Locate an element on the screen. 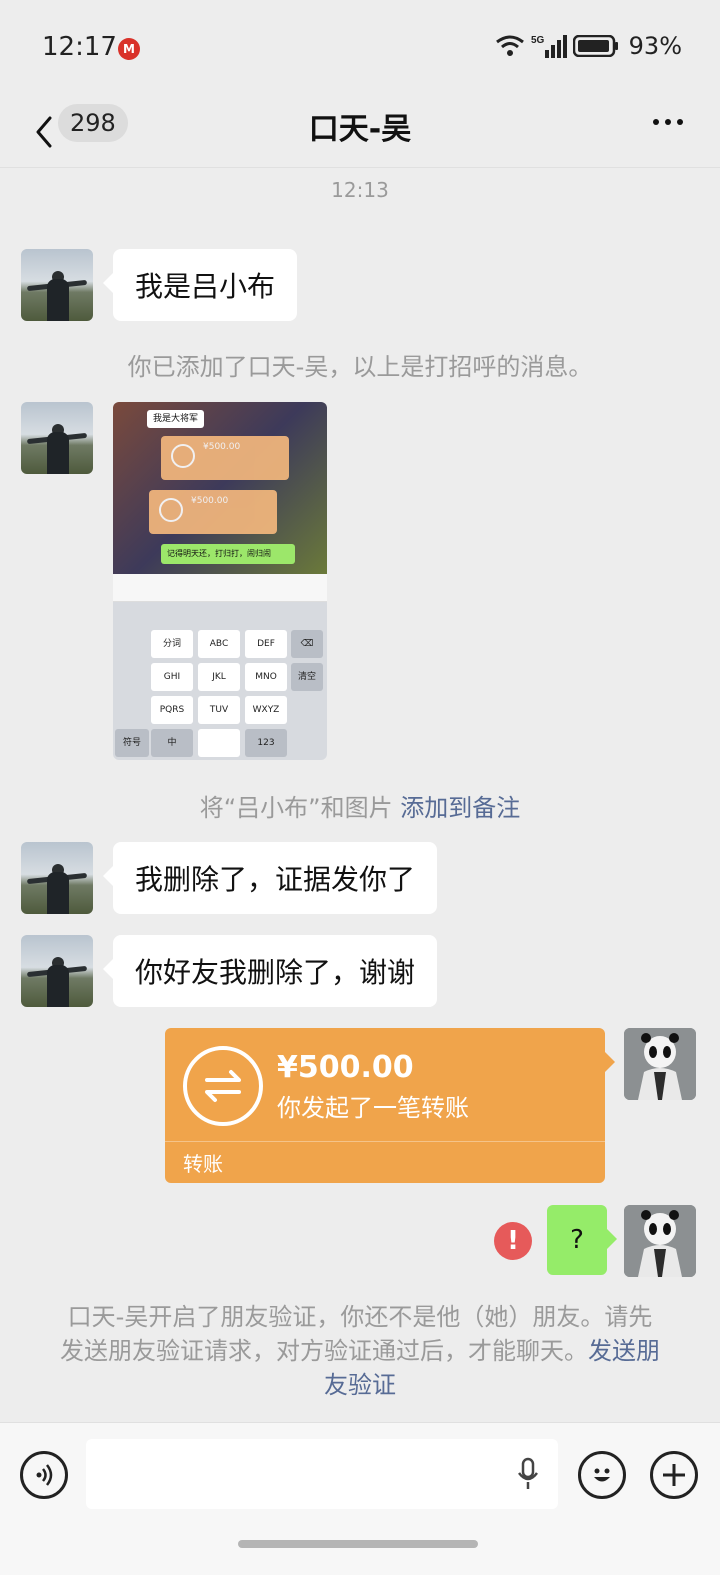 The image size is (720, 1575). chat-header: 298 口天-吴 is located at coordinates (360, 132).